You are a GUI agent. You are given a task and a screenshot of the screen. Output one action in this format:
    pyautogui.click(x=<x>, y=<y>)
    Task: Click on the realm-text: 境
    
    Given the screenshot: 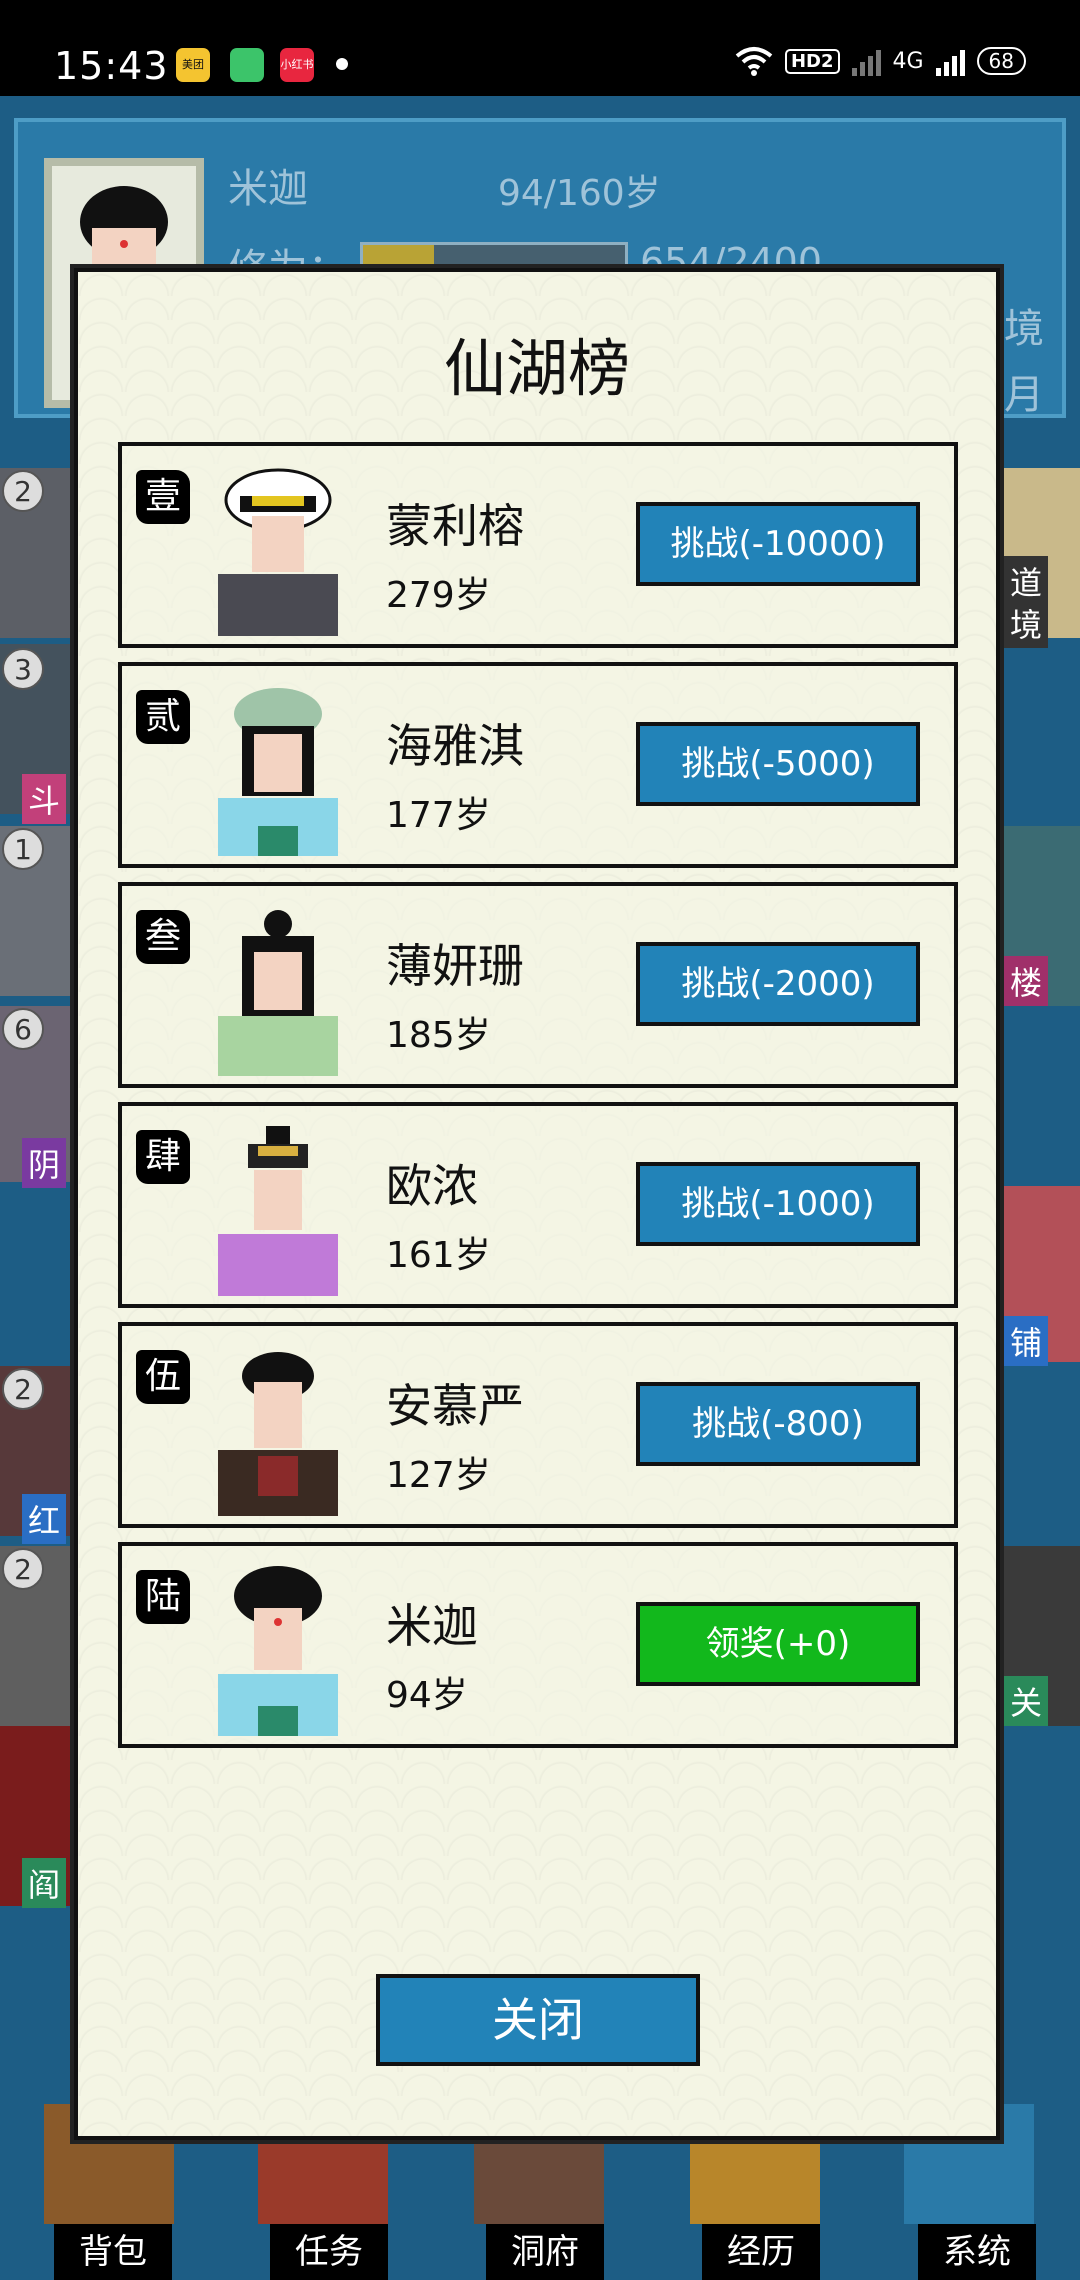 What is the action you would take?
    pyautogui.click(x=1024, y=329)
    